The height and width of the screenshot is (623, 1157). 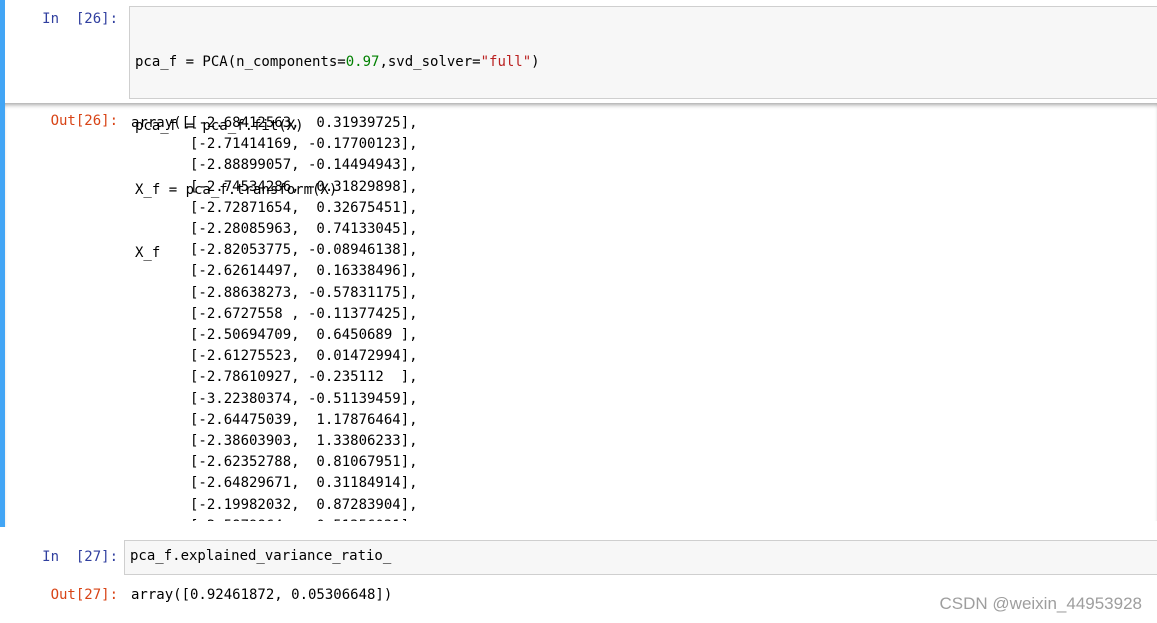 I want to click on out-prompt-26: Out[26]:, so click(x=84, y=121).